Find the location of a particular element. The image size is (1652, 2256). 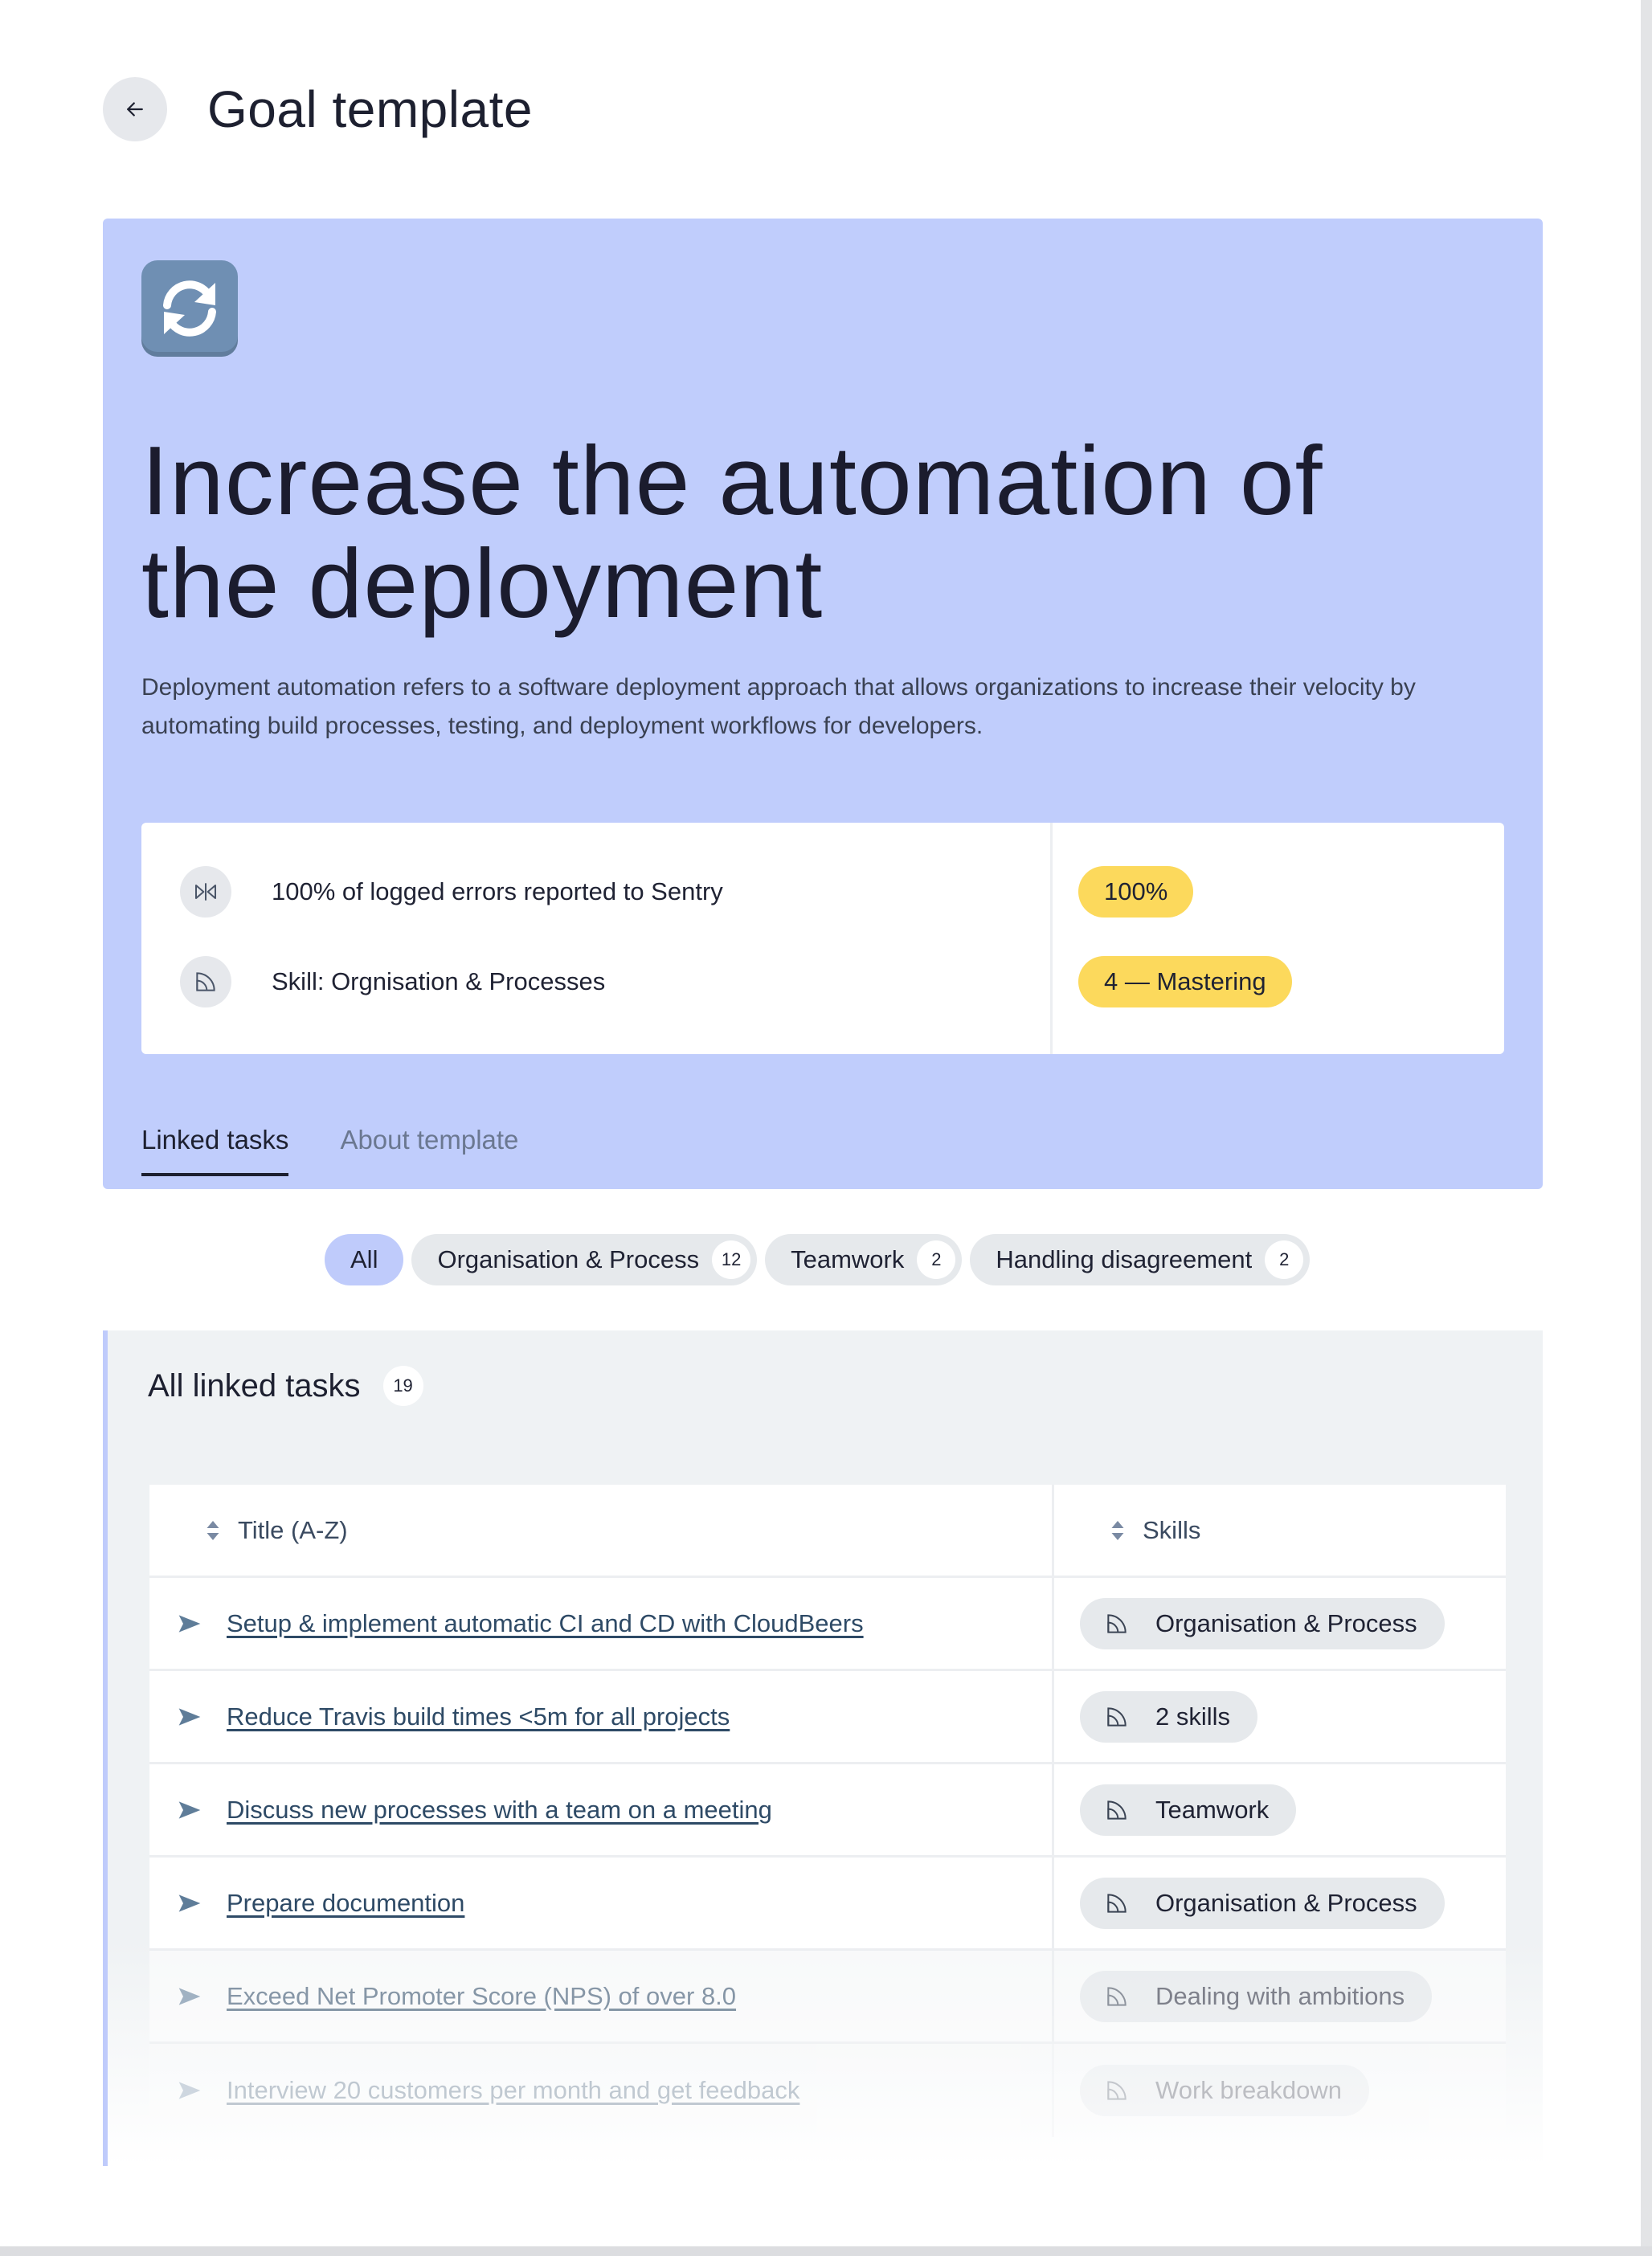

chip-count: 12 is located at coordinates (732, 1260).